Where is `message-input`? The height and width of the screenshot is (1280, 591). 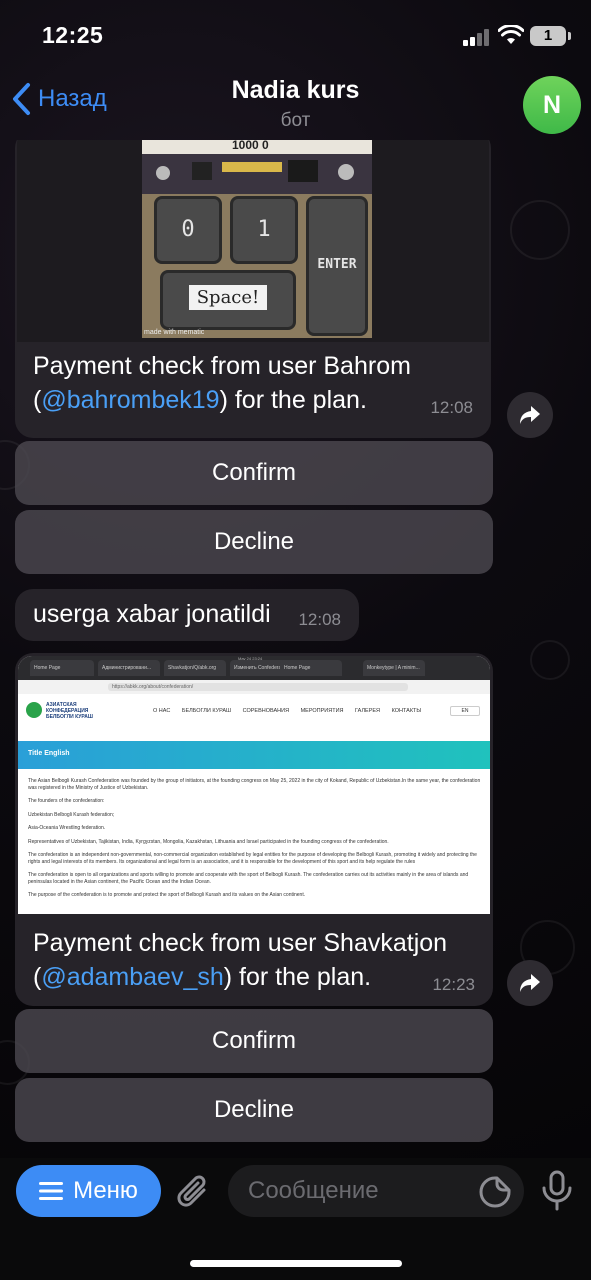
message-input is located at coordinates (358, 1191).